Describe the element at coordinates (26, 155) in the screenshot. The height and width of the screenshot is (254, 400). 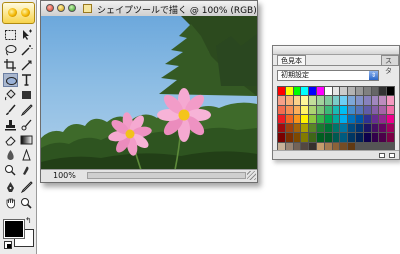
I see `sharpen-tool-icon` at that location.